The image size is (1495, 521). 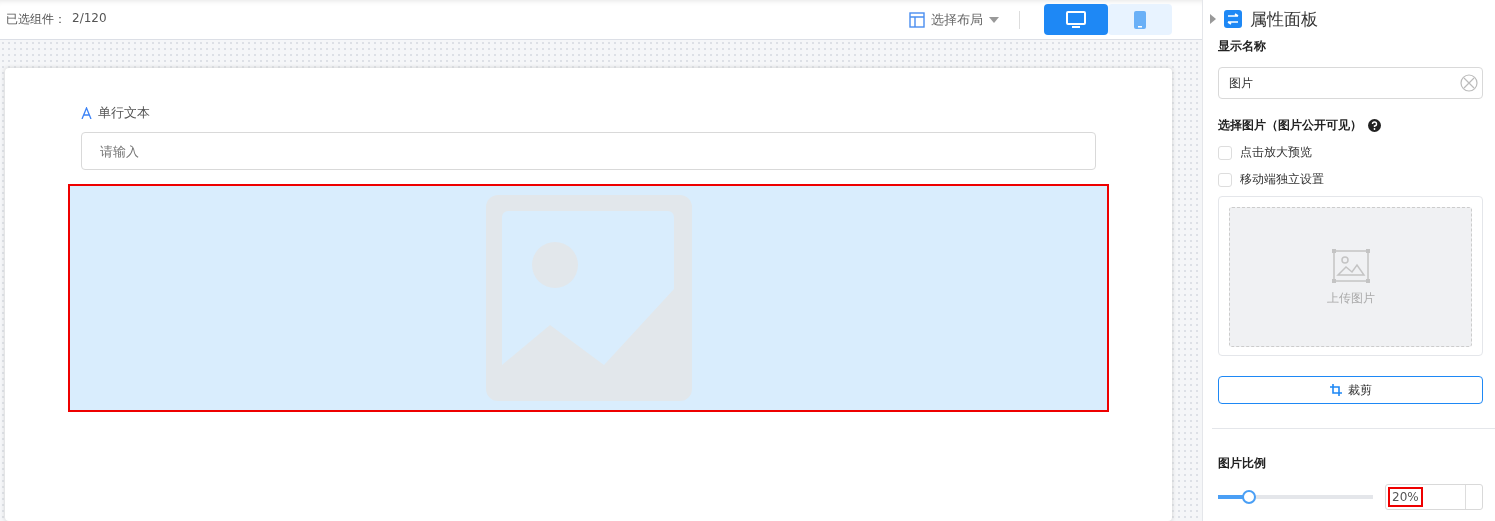 What do you see at coordinates (1350, 83) in the screenshot?
I see `name-field: 图片` at bounding box center [1350, 83].